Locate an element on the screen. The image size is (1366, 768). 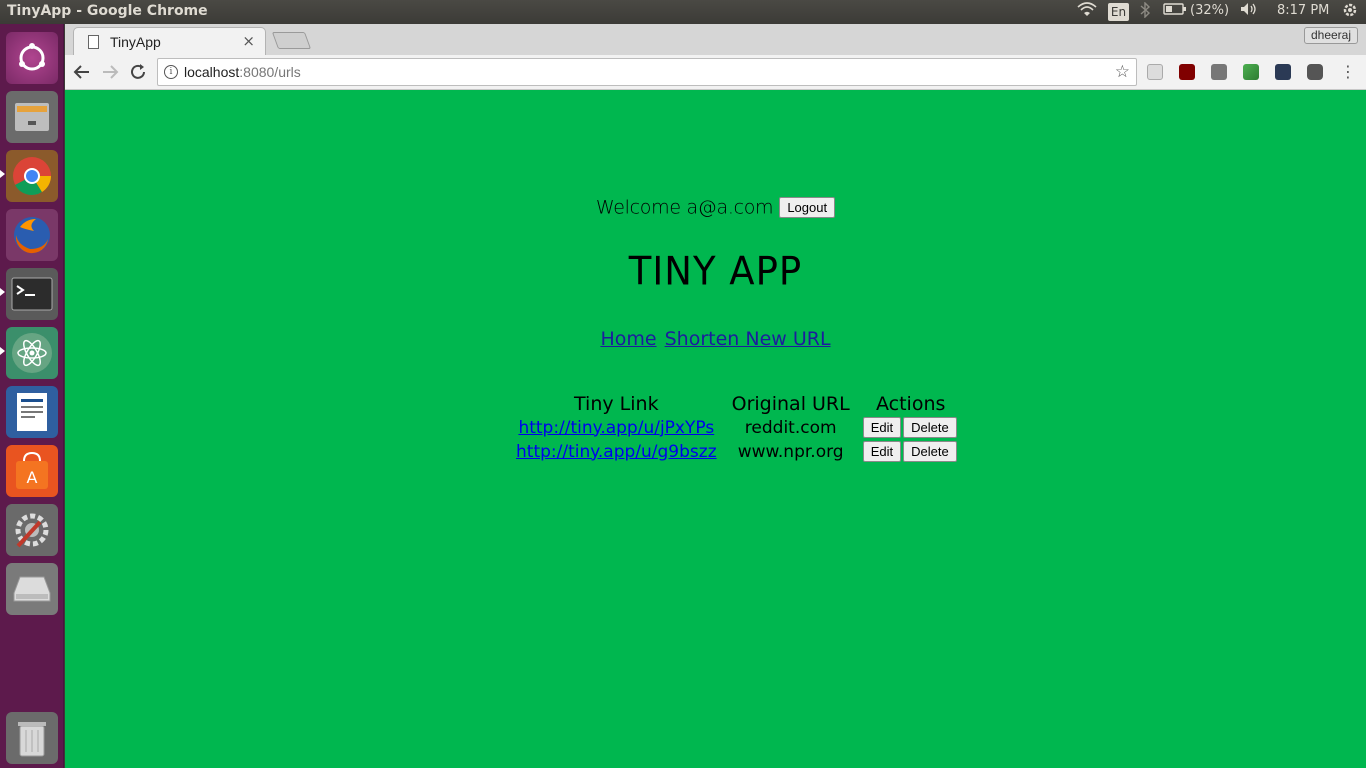
svg-text: A is located at coordinates (32, 477).